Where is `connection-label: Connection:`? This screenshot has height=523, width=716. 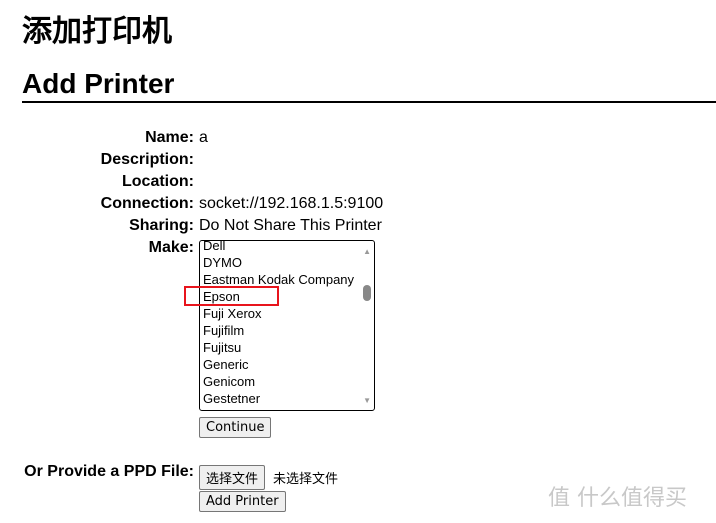
connection-label: Connection: is located at coordinates (147, 203).